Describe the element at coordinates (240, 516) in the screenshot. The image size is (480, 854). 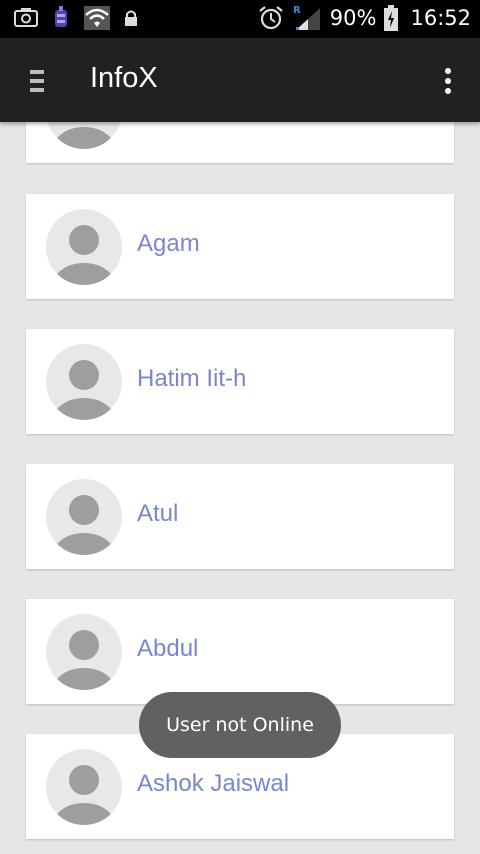
I see `contact-card: Atul` at that location.